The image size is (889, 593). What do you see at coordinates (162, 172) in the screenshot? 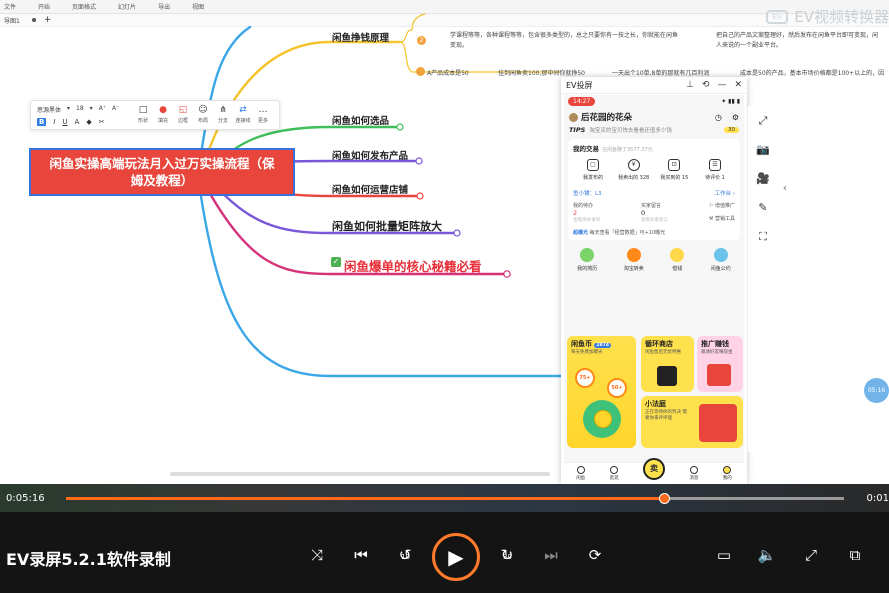
I see `mindmap-root-node: 闲鱼实操高端玩法月入过万实操流程（保姆及教程）` at bounding box center [162, 172].